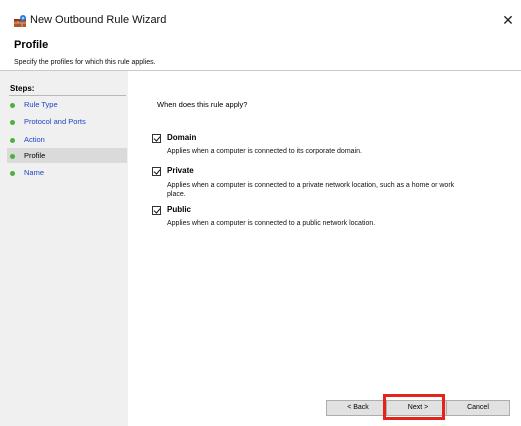  I want to click on step-name: Name, so click(67, 172).